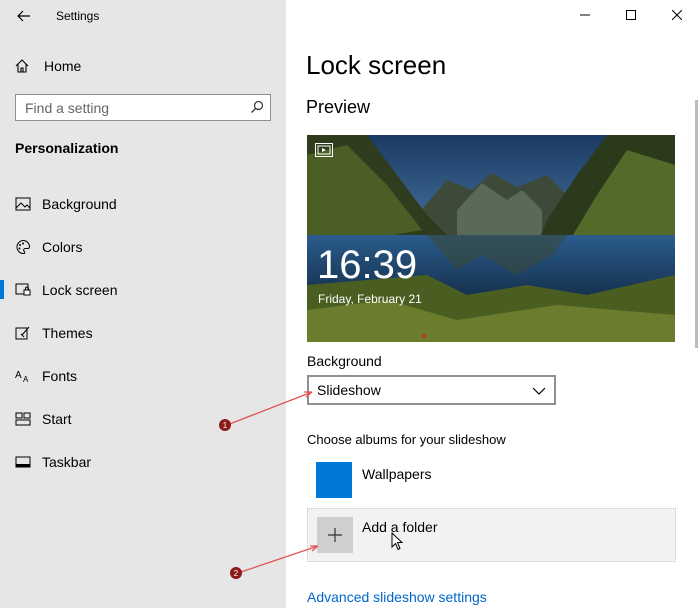 The width and height of the screenshot is (700, 608). I want to click on maximize-icon, so click(631, 15).